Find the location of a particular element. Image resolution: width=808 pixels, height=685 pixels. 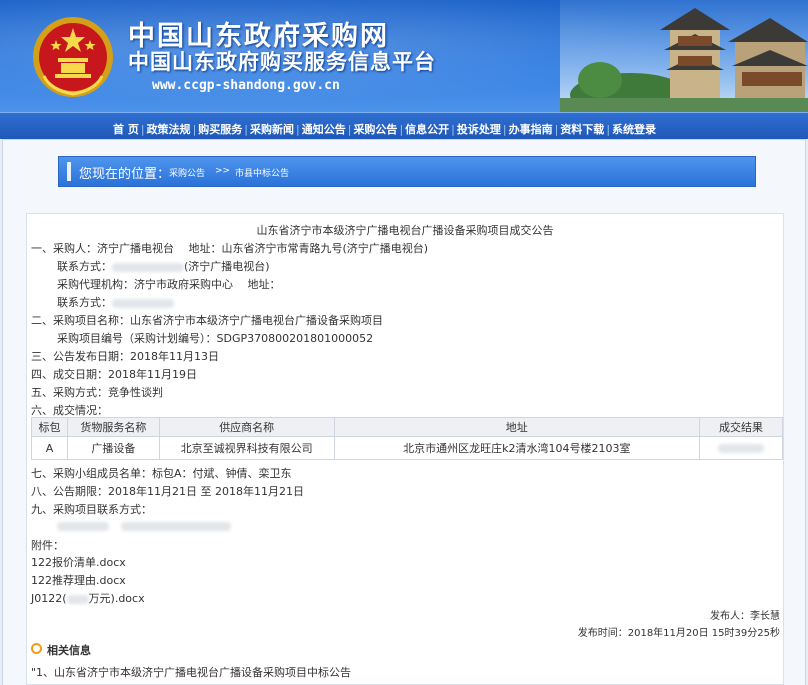

column-header: 标包 is located at coordinates (49, 427).